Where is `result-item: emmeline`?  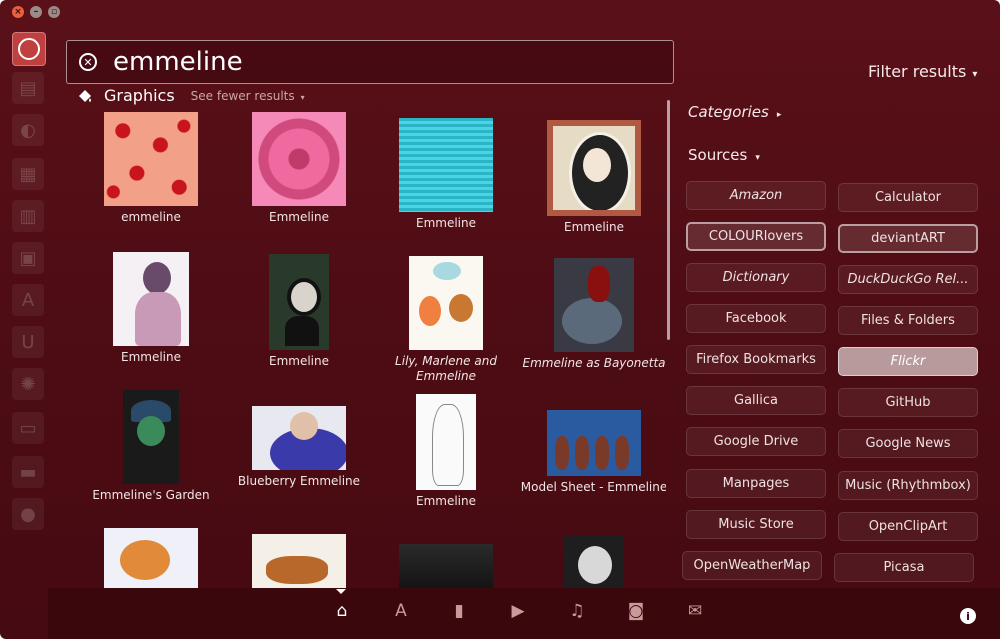 result-item: emmeline is located at coordinates (151, 168).